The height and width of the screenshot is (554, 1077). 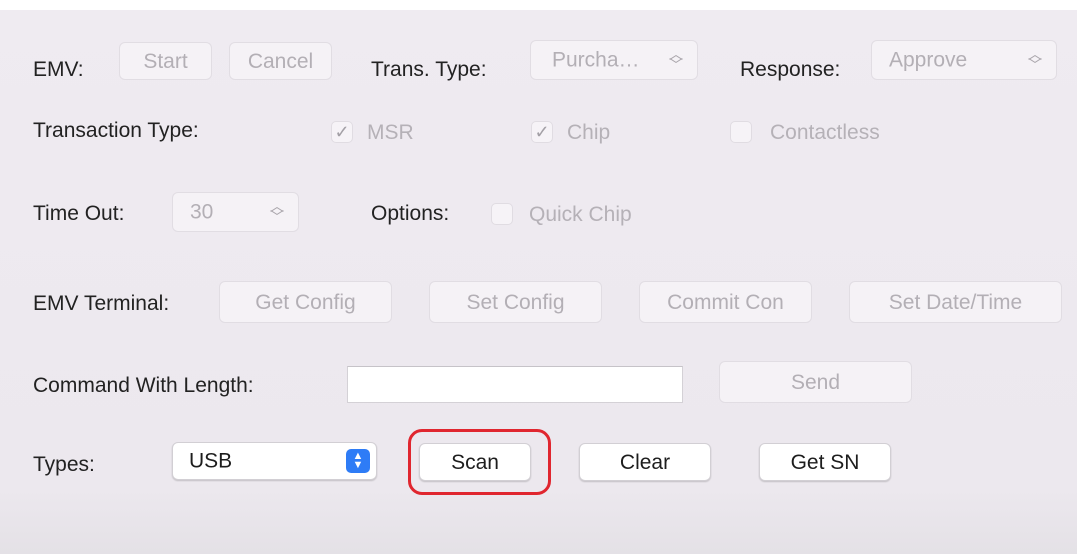 I want to click on quick-chip-checkbox: Quick Chip, so click(x=561, y=214).